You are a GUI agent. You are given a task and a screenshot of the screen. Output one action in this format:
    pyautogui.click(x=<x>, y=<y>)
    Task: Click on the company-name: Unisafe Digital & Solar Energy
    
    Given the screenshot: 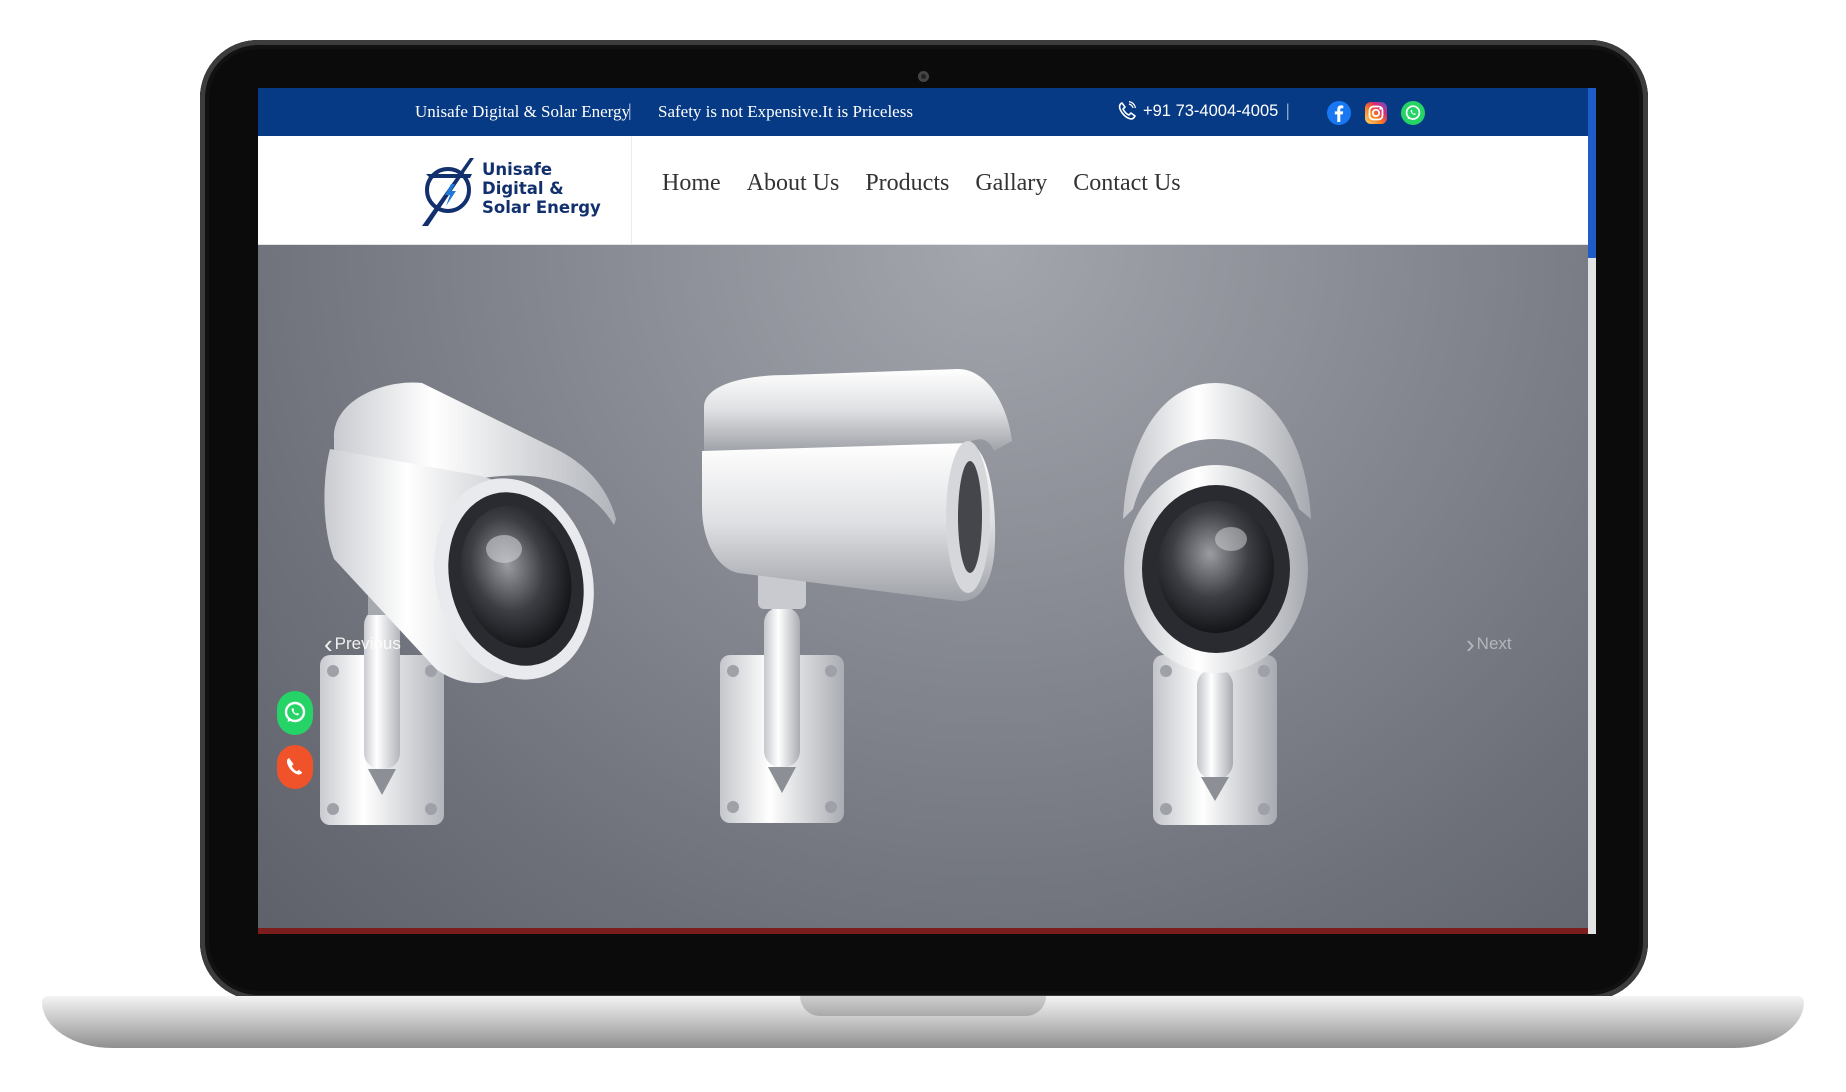 What is the action you would take?
    pyautogui.click(x=522, y=111)
    